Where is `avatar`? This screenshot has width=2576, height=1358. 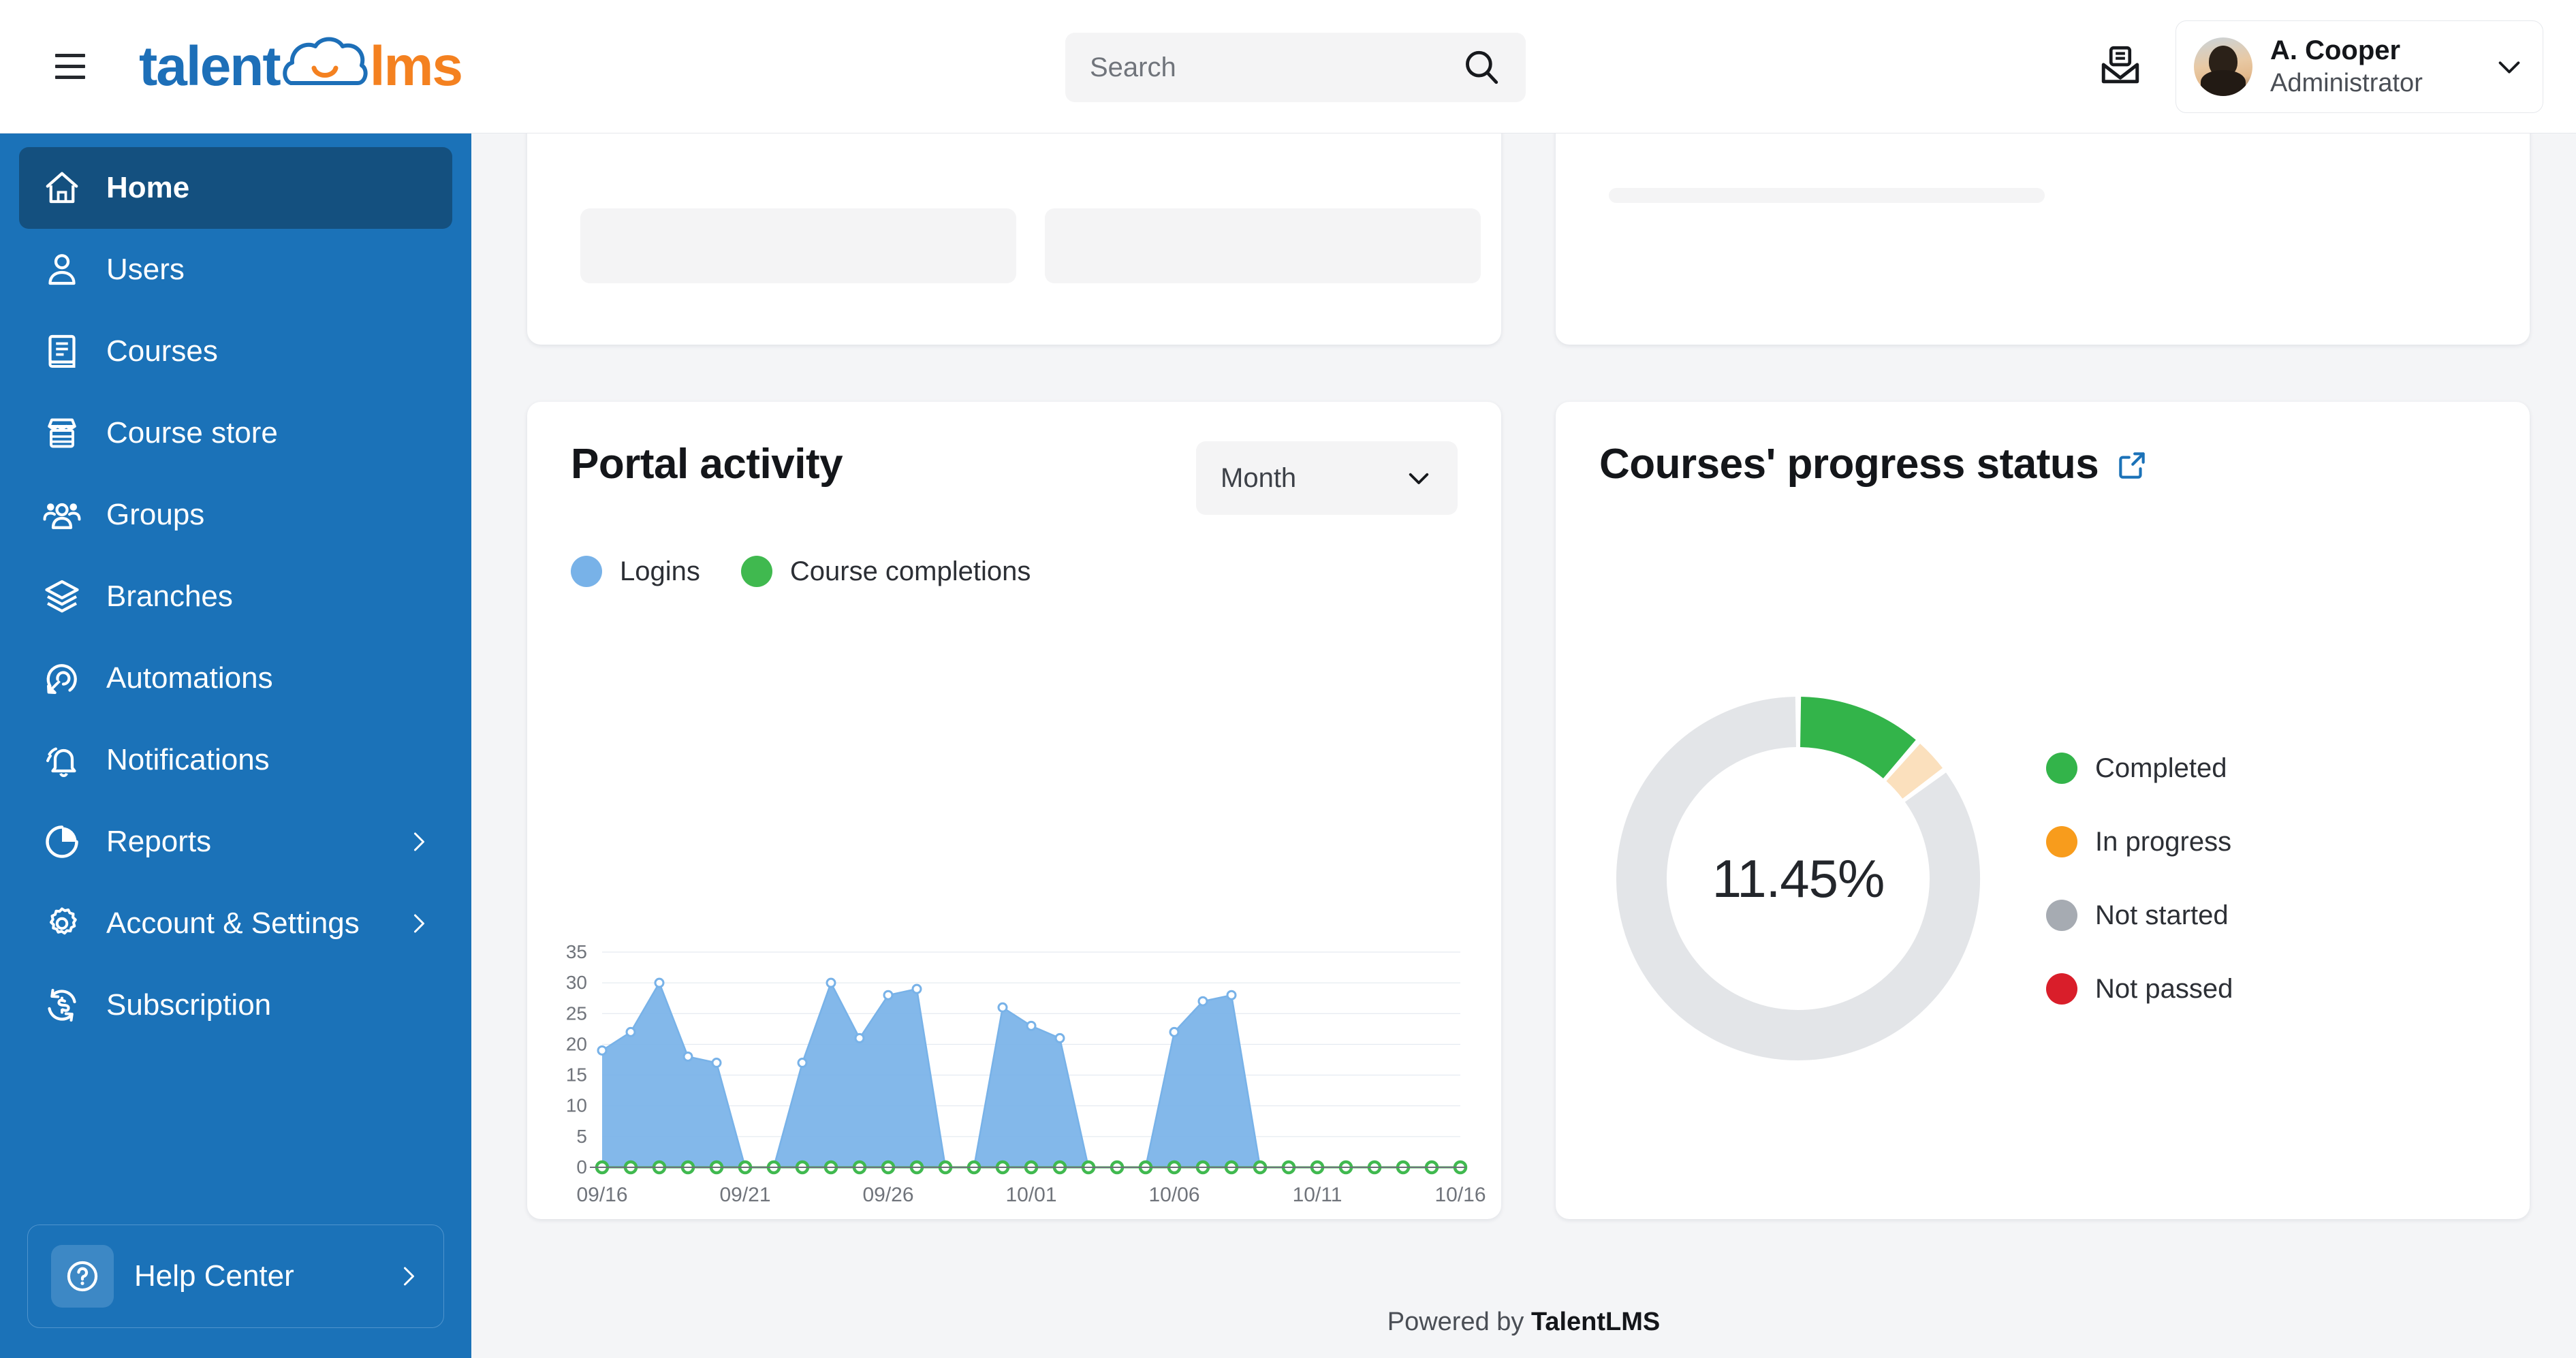
avatar is located at coordinates (2223, 66).